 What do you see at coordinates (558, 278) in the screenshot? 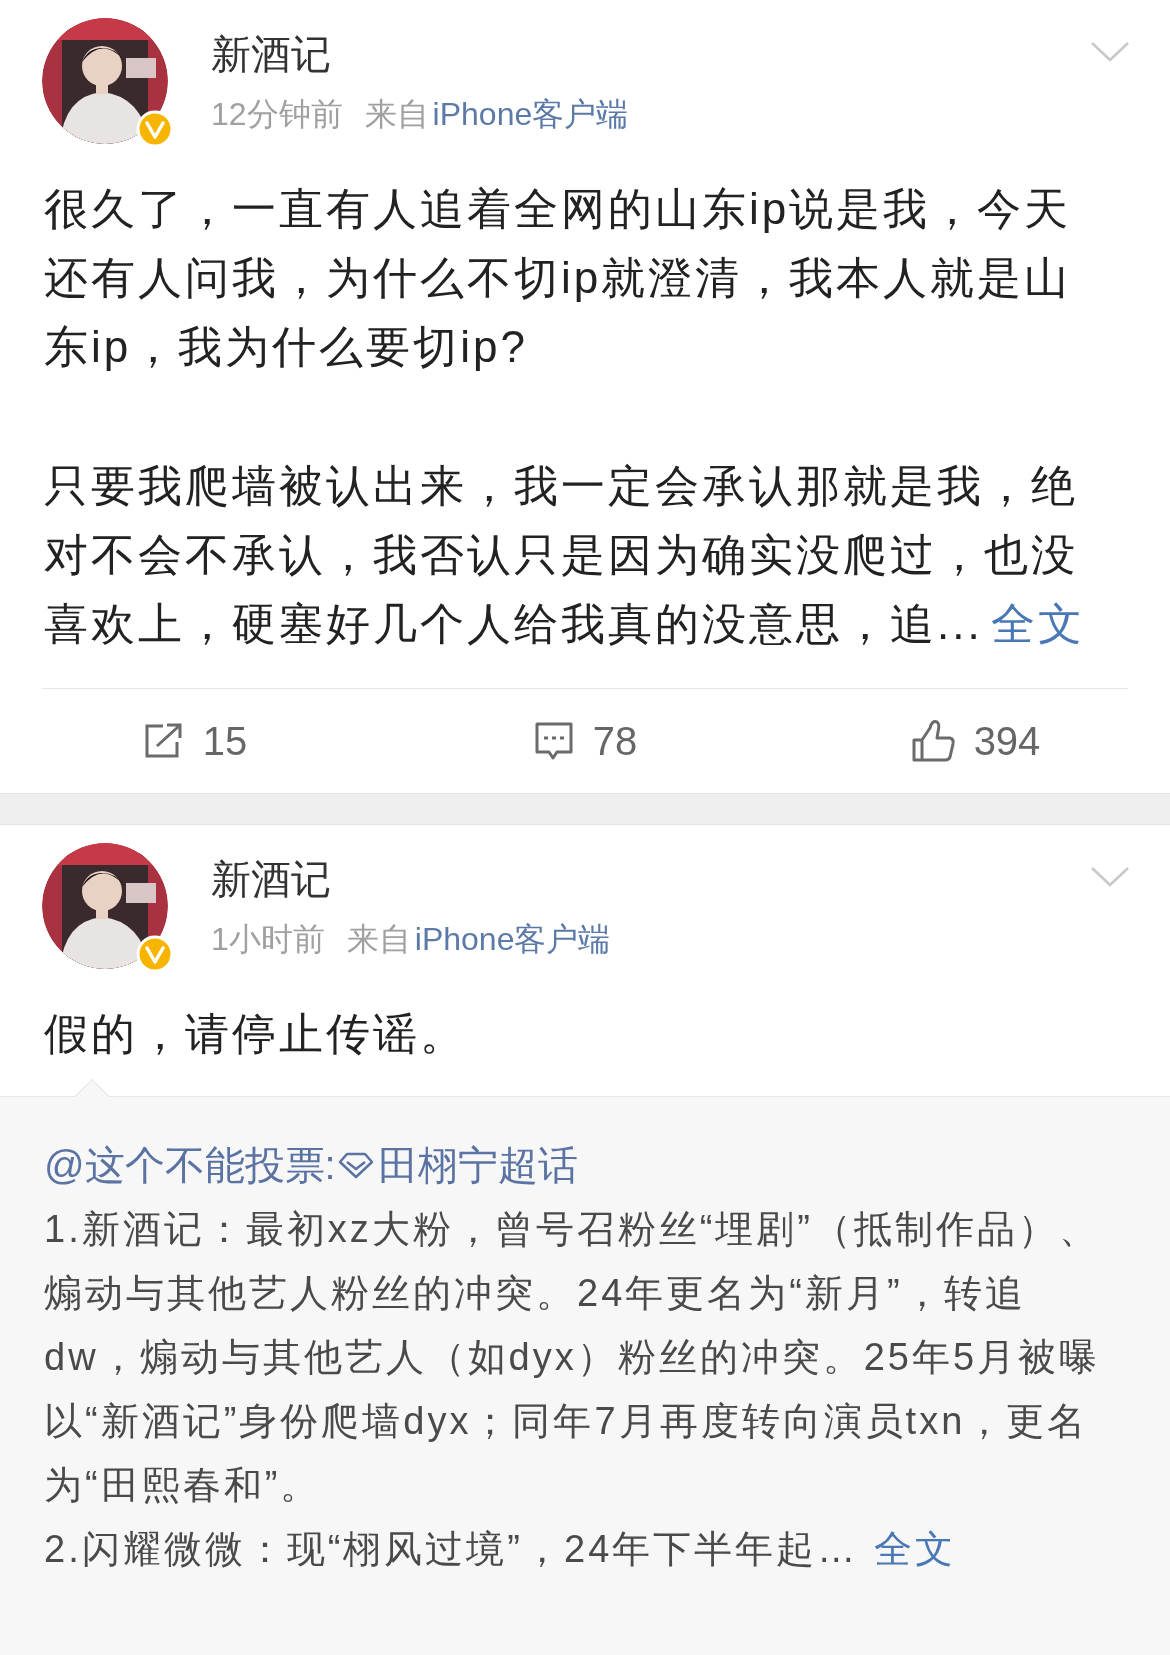
I see `post-text: 很久了，一直有人追着全网的山东ip说是我，今天还有人问我，为什么不切ip就澄清，我本人就是山东ip，我为什么要切ip?` at bounding box center [558, 278].